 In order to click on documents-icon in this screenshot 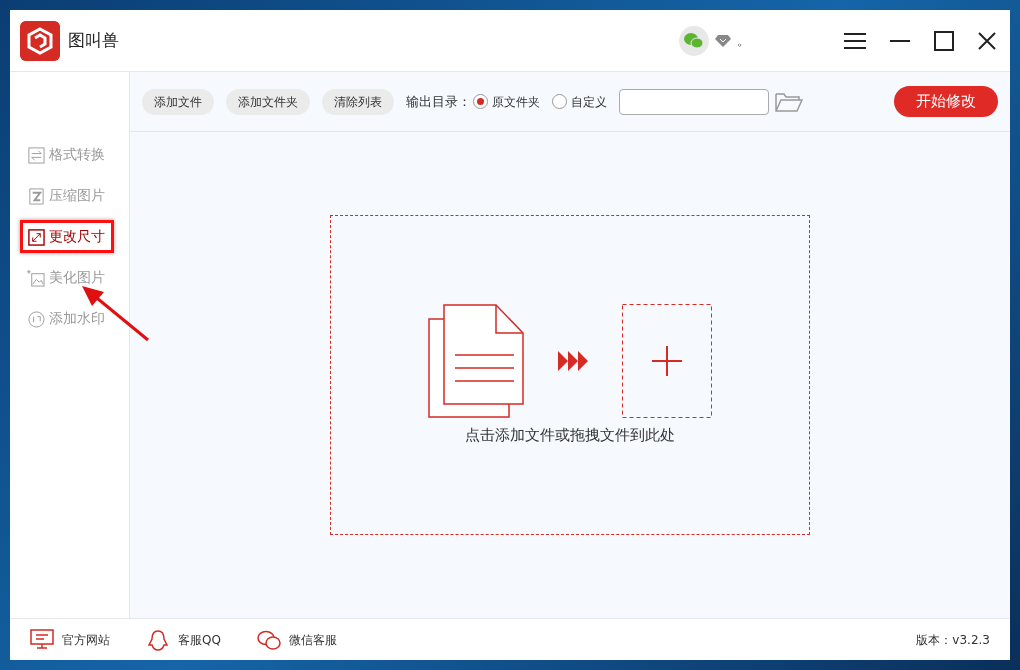, I will do `click(476, 360)`.